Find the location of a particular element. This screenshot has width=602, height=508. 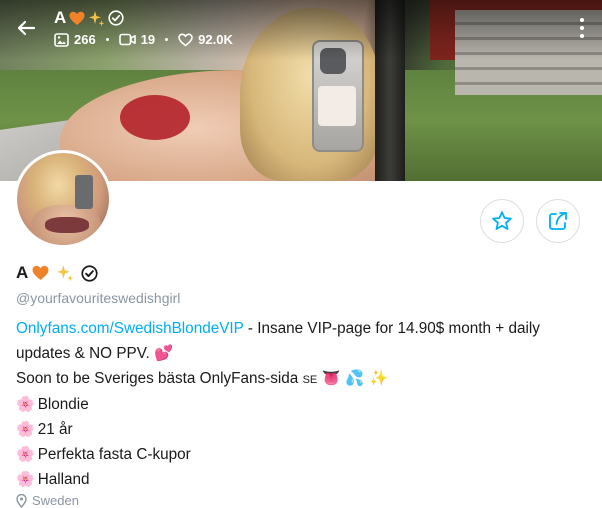

profile-handle: @yourfavouriteswedishgirl is located at coordinates (98, 298).